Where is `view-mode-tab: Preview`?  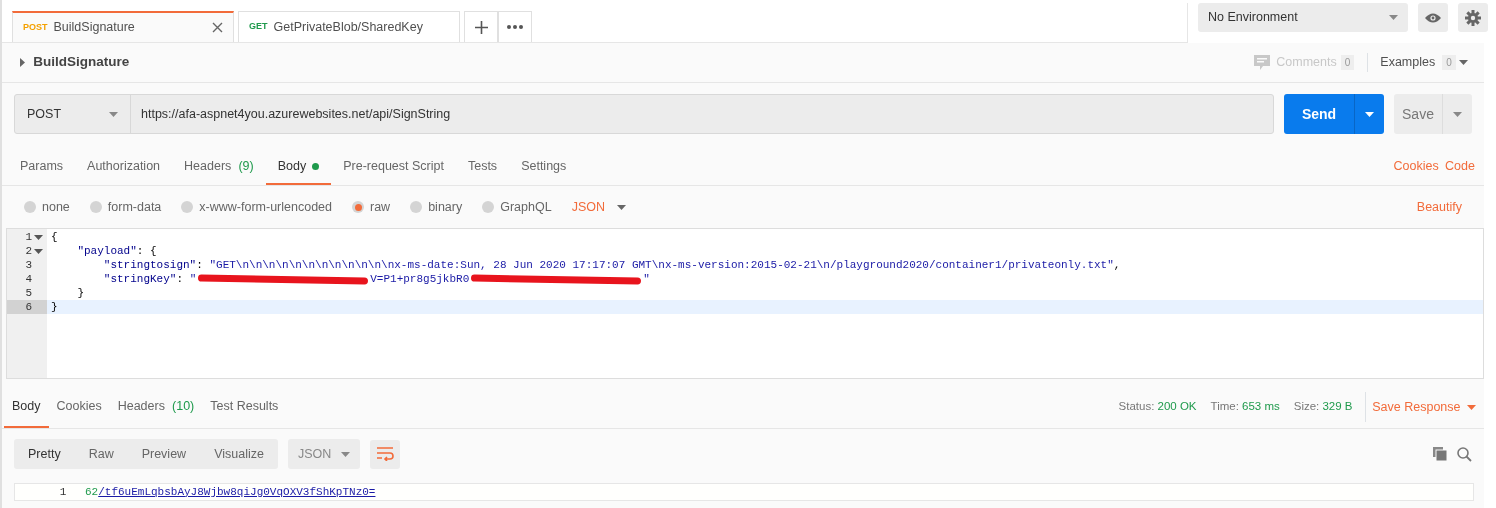 view-mode-tab: Preview is located at coordinates (164, 454).